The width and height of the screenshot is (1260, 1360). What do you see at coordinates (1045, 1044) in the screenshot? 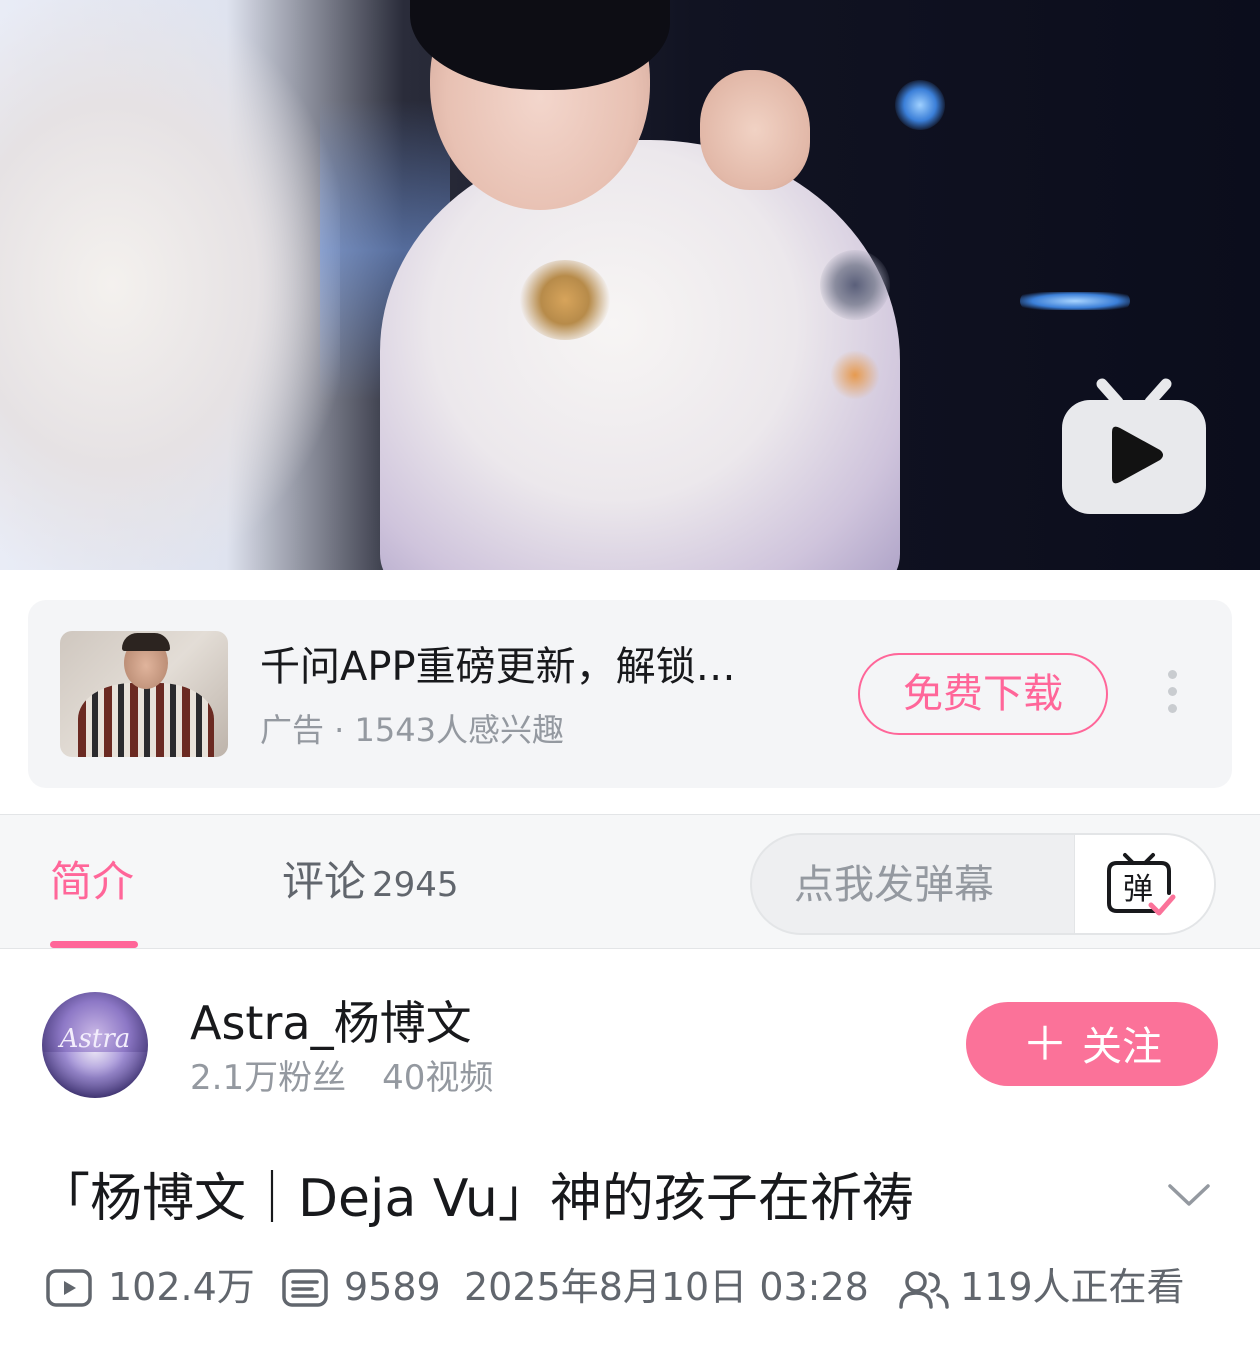
I see `plus-icon: ＋` at bounding box center [1045, 1044].